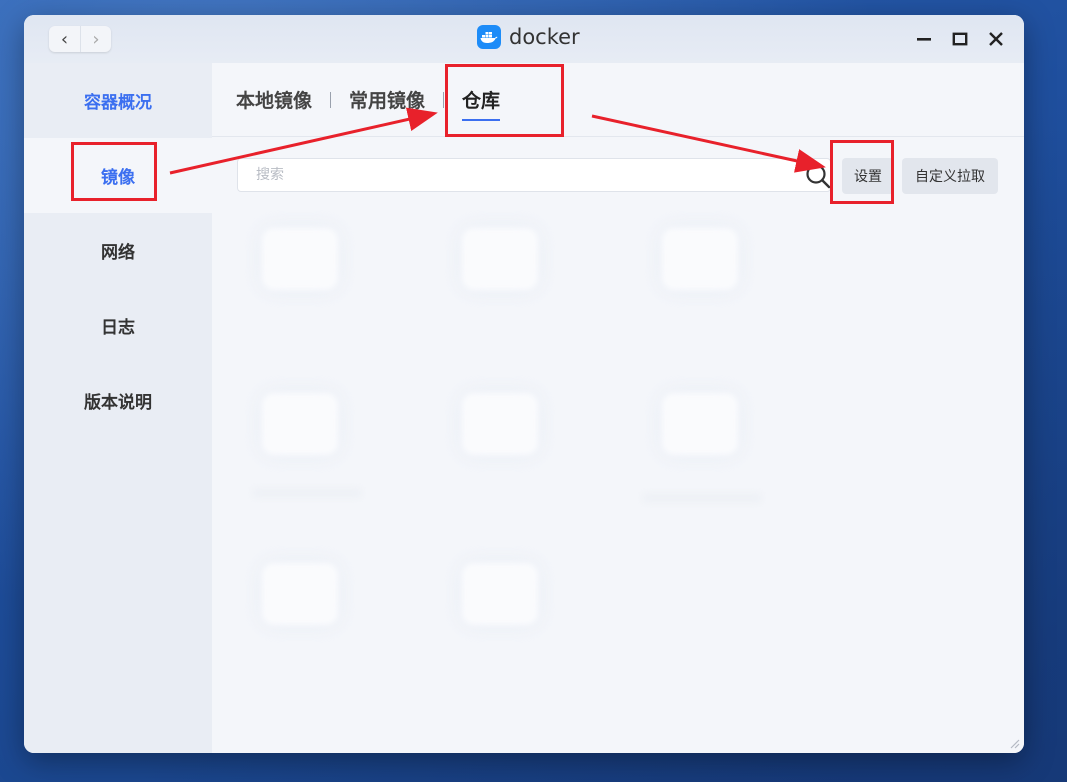 Image resolution: width=1067 pixels, height=782 pixels. What do you see at coordinates (534, 175) in the screenshot?
I see `search-input` at bounding box center [534, 175].